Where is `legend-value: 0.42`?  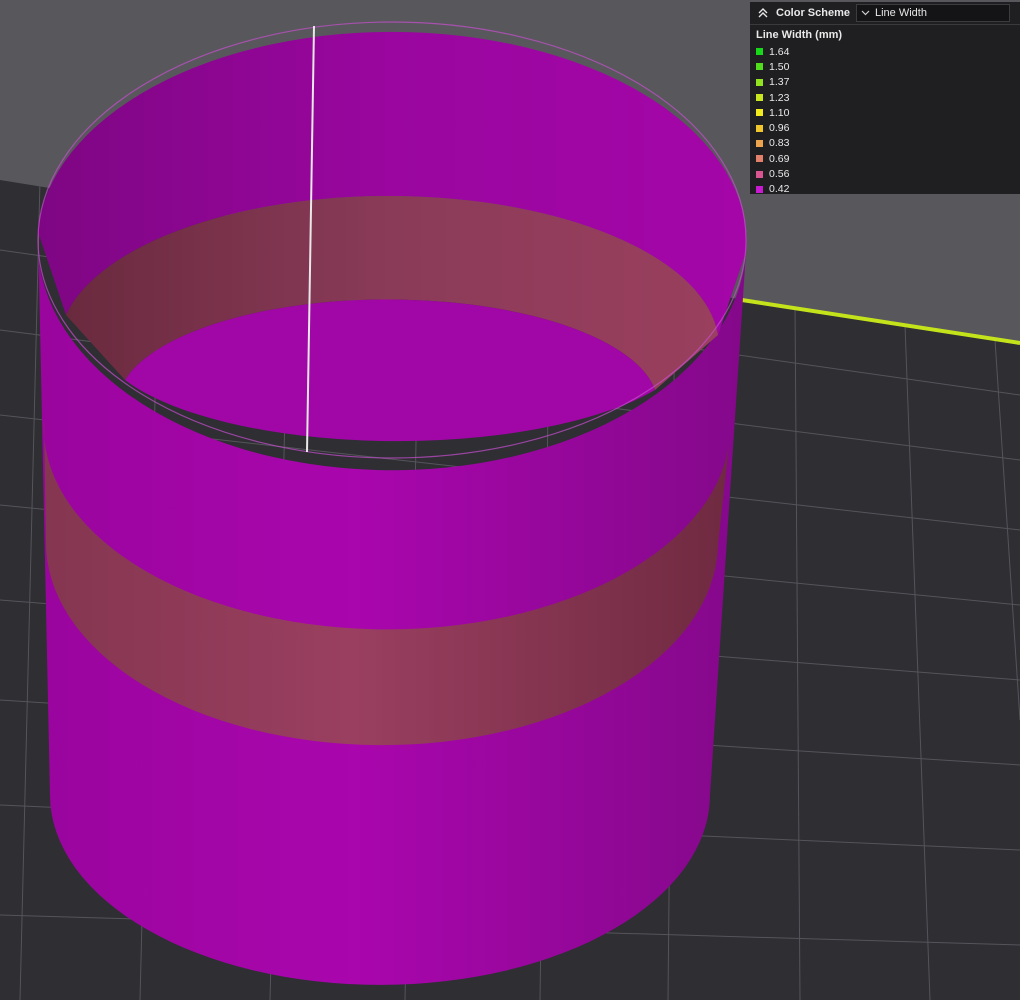
legend-value: 0.42 is located at coordinates (779, 189).